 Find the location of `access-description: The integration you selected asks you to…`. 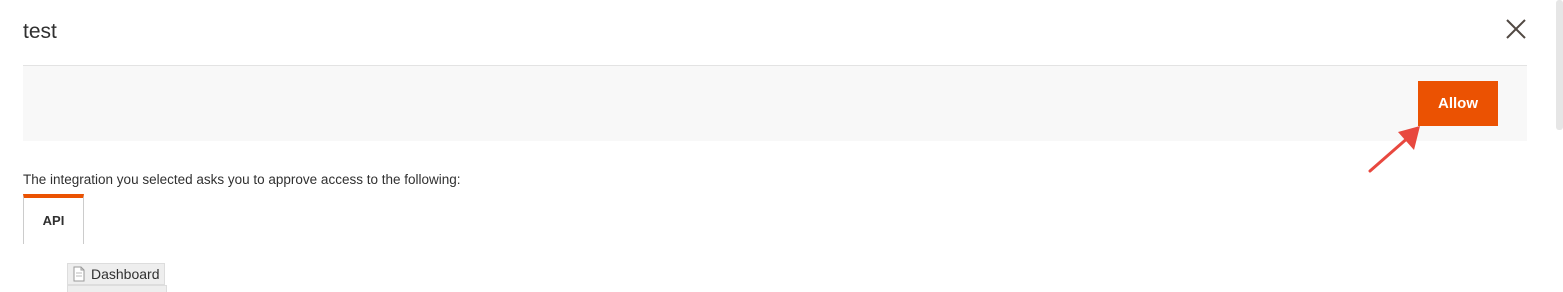

access-description: The integration you selected asks you to… is located at coordinates (242, 179).